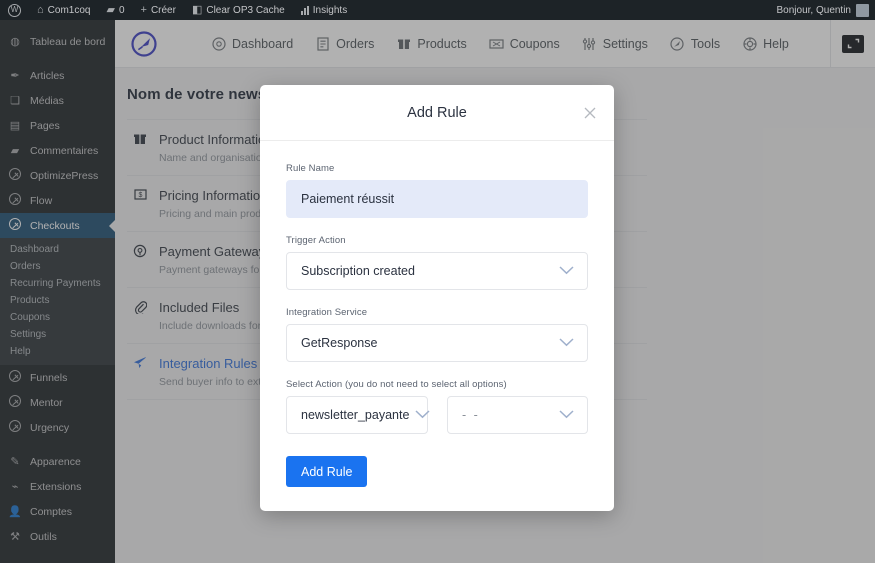  I want to click on create-label: Créer, so click(163, 10).